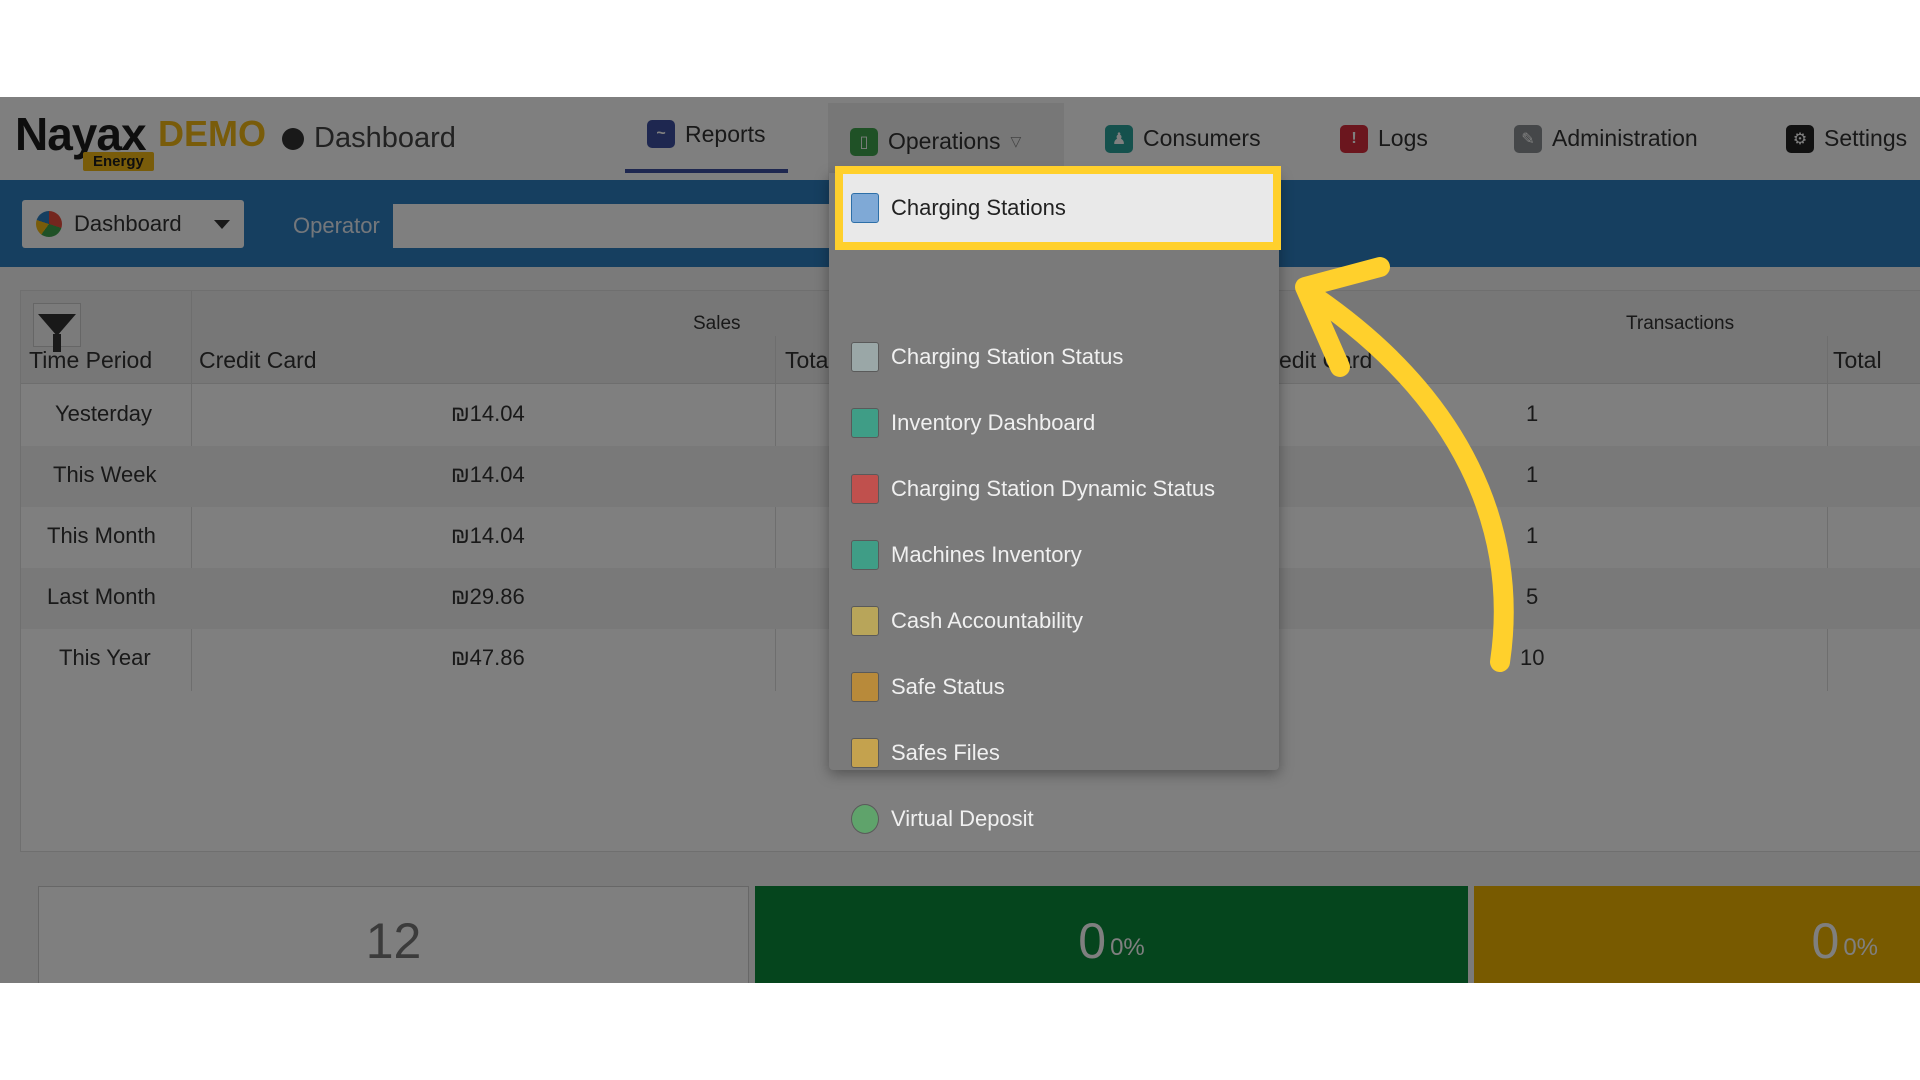 The height and width of the screenshot is (1080, 1920). What do you see at coordinates (978, 207) in the screenshot?
I see `menu-item-label: Charging Stations` at bounding box center [978, 207].